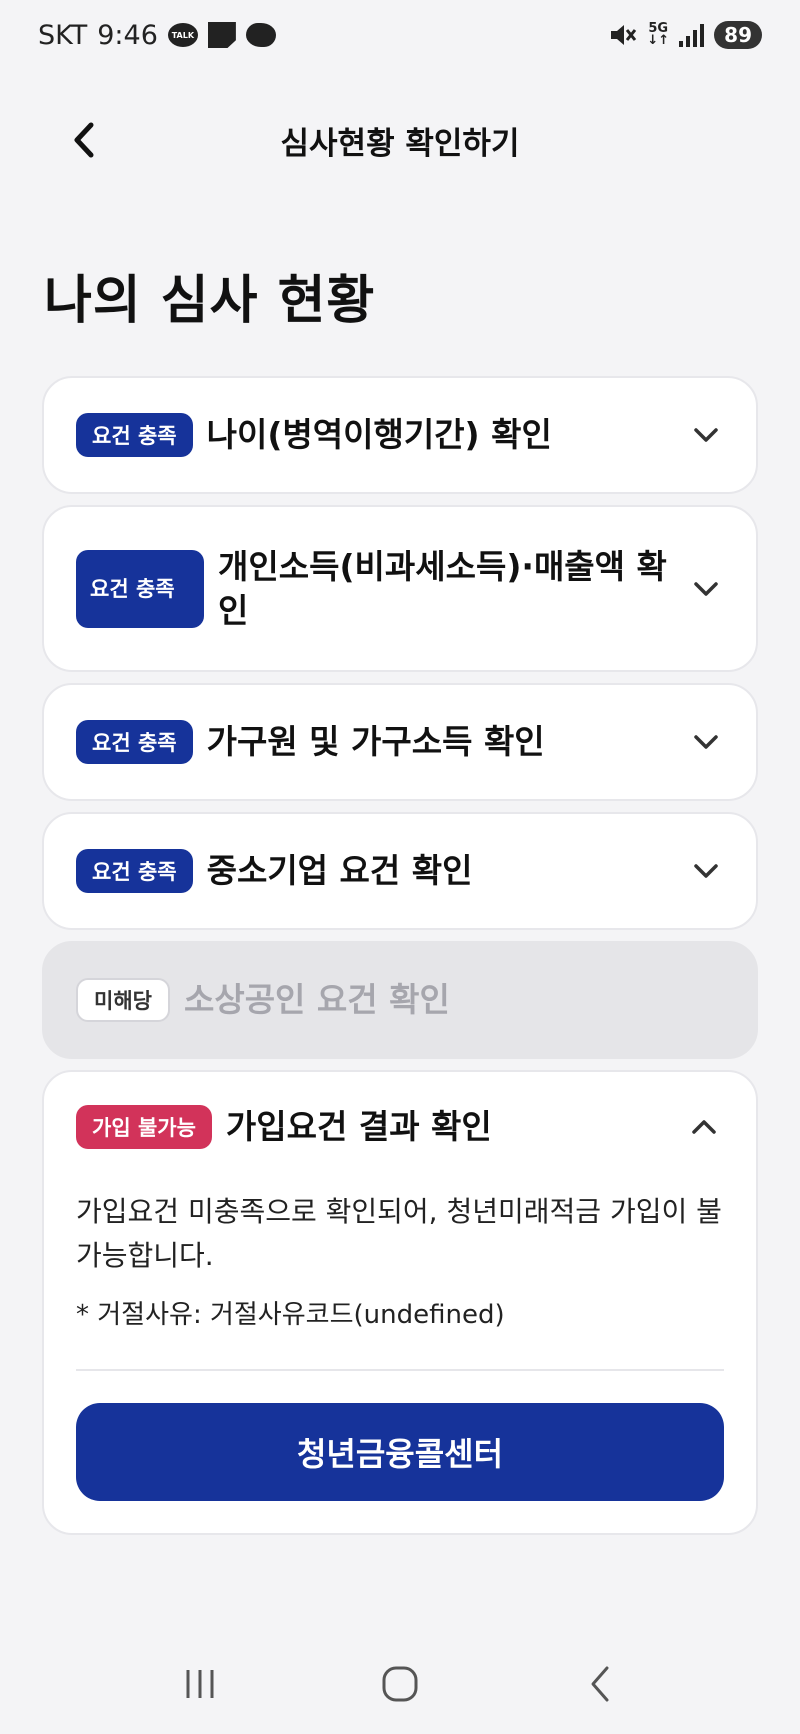 The image size is (800, 1734). I want to click on chevron-left-icon, so click(84, 140).